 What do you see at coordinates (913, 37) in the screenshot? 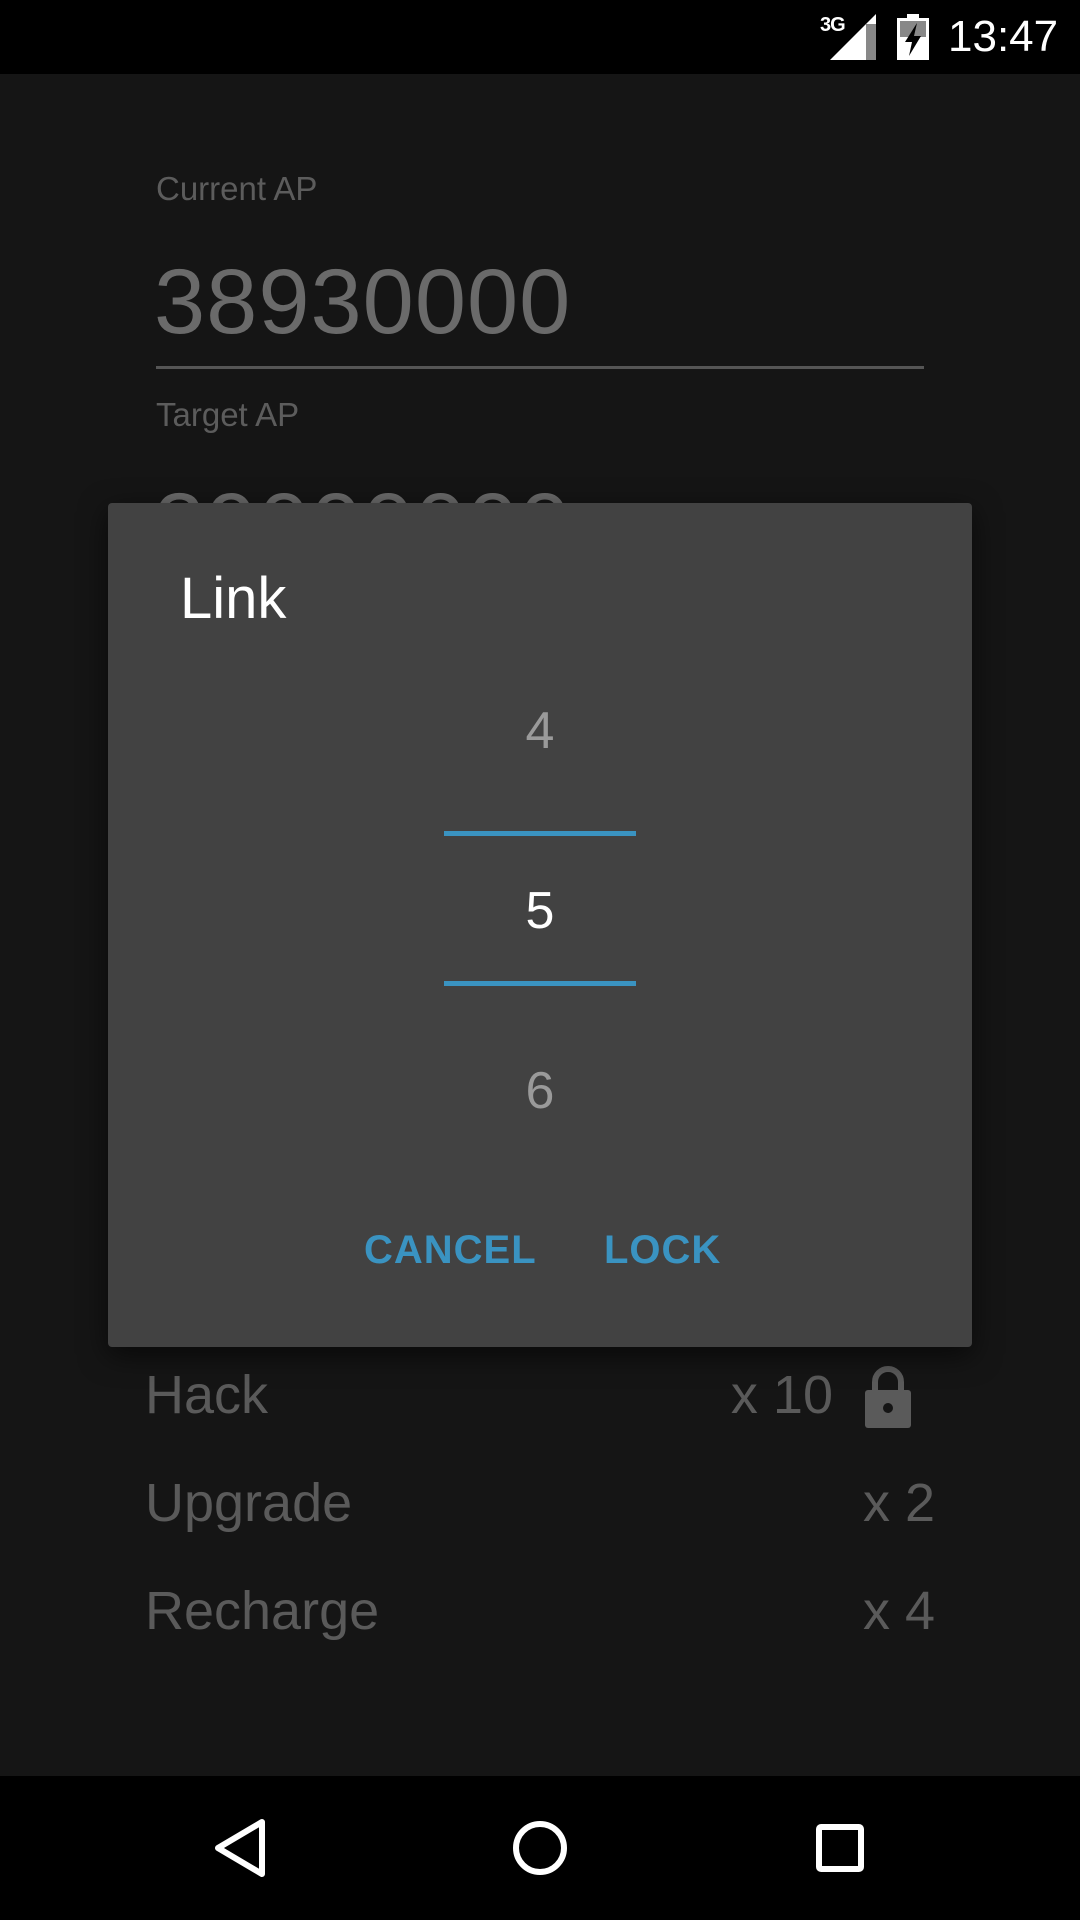
I see `battery-charging-icon` at bounding box center [913, 37].